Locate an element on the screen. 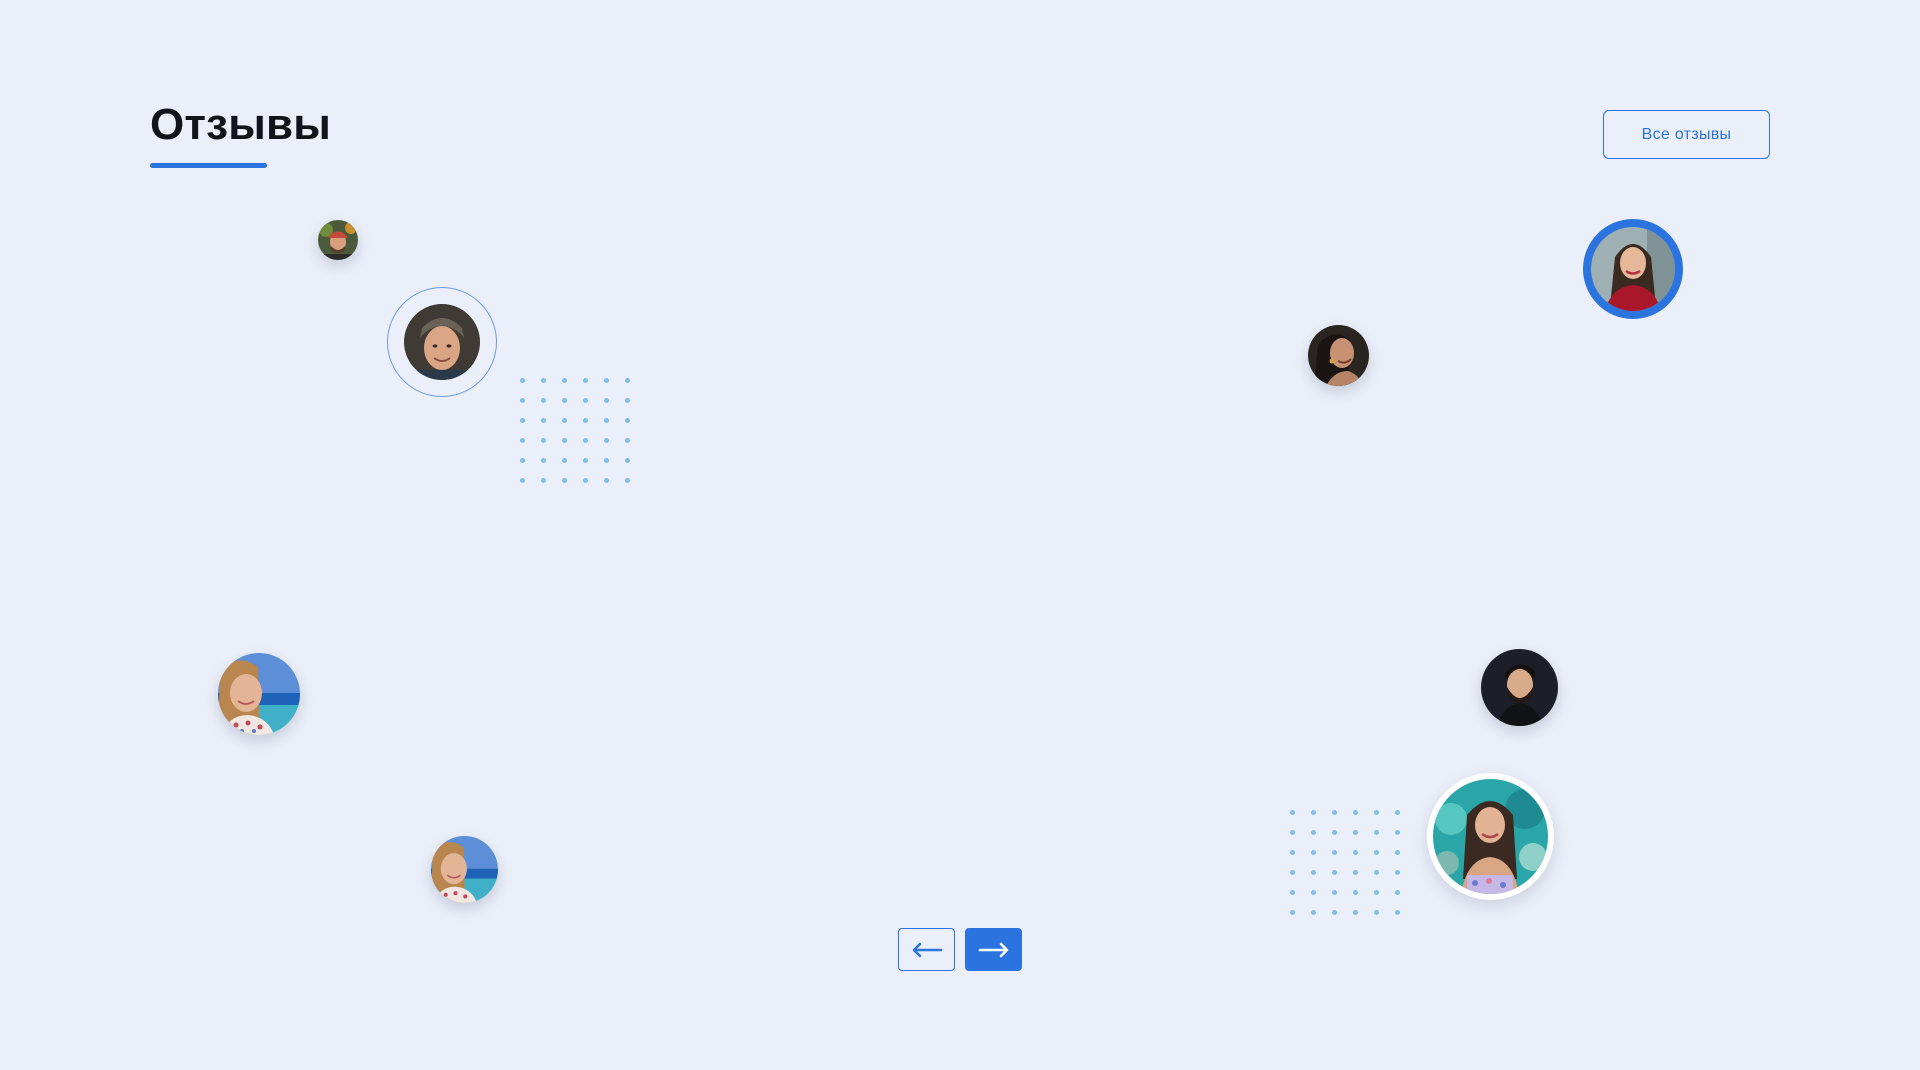 The image size is (1920, 1070). carousel-next-button is located at coordinates (993, 949).